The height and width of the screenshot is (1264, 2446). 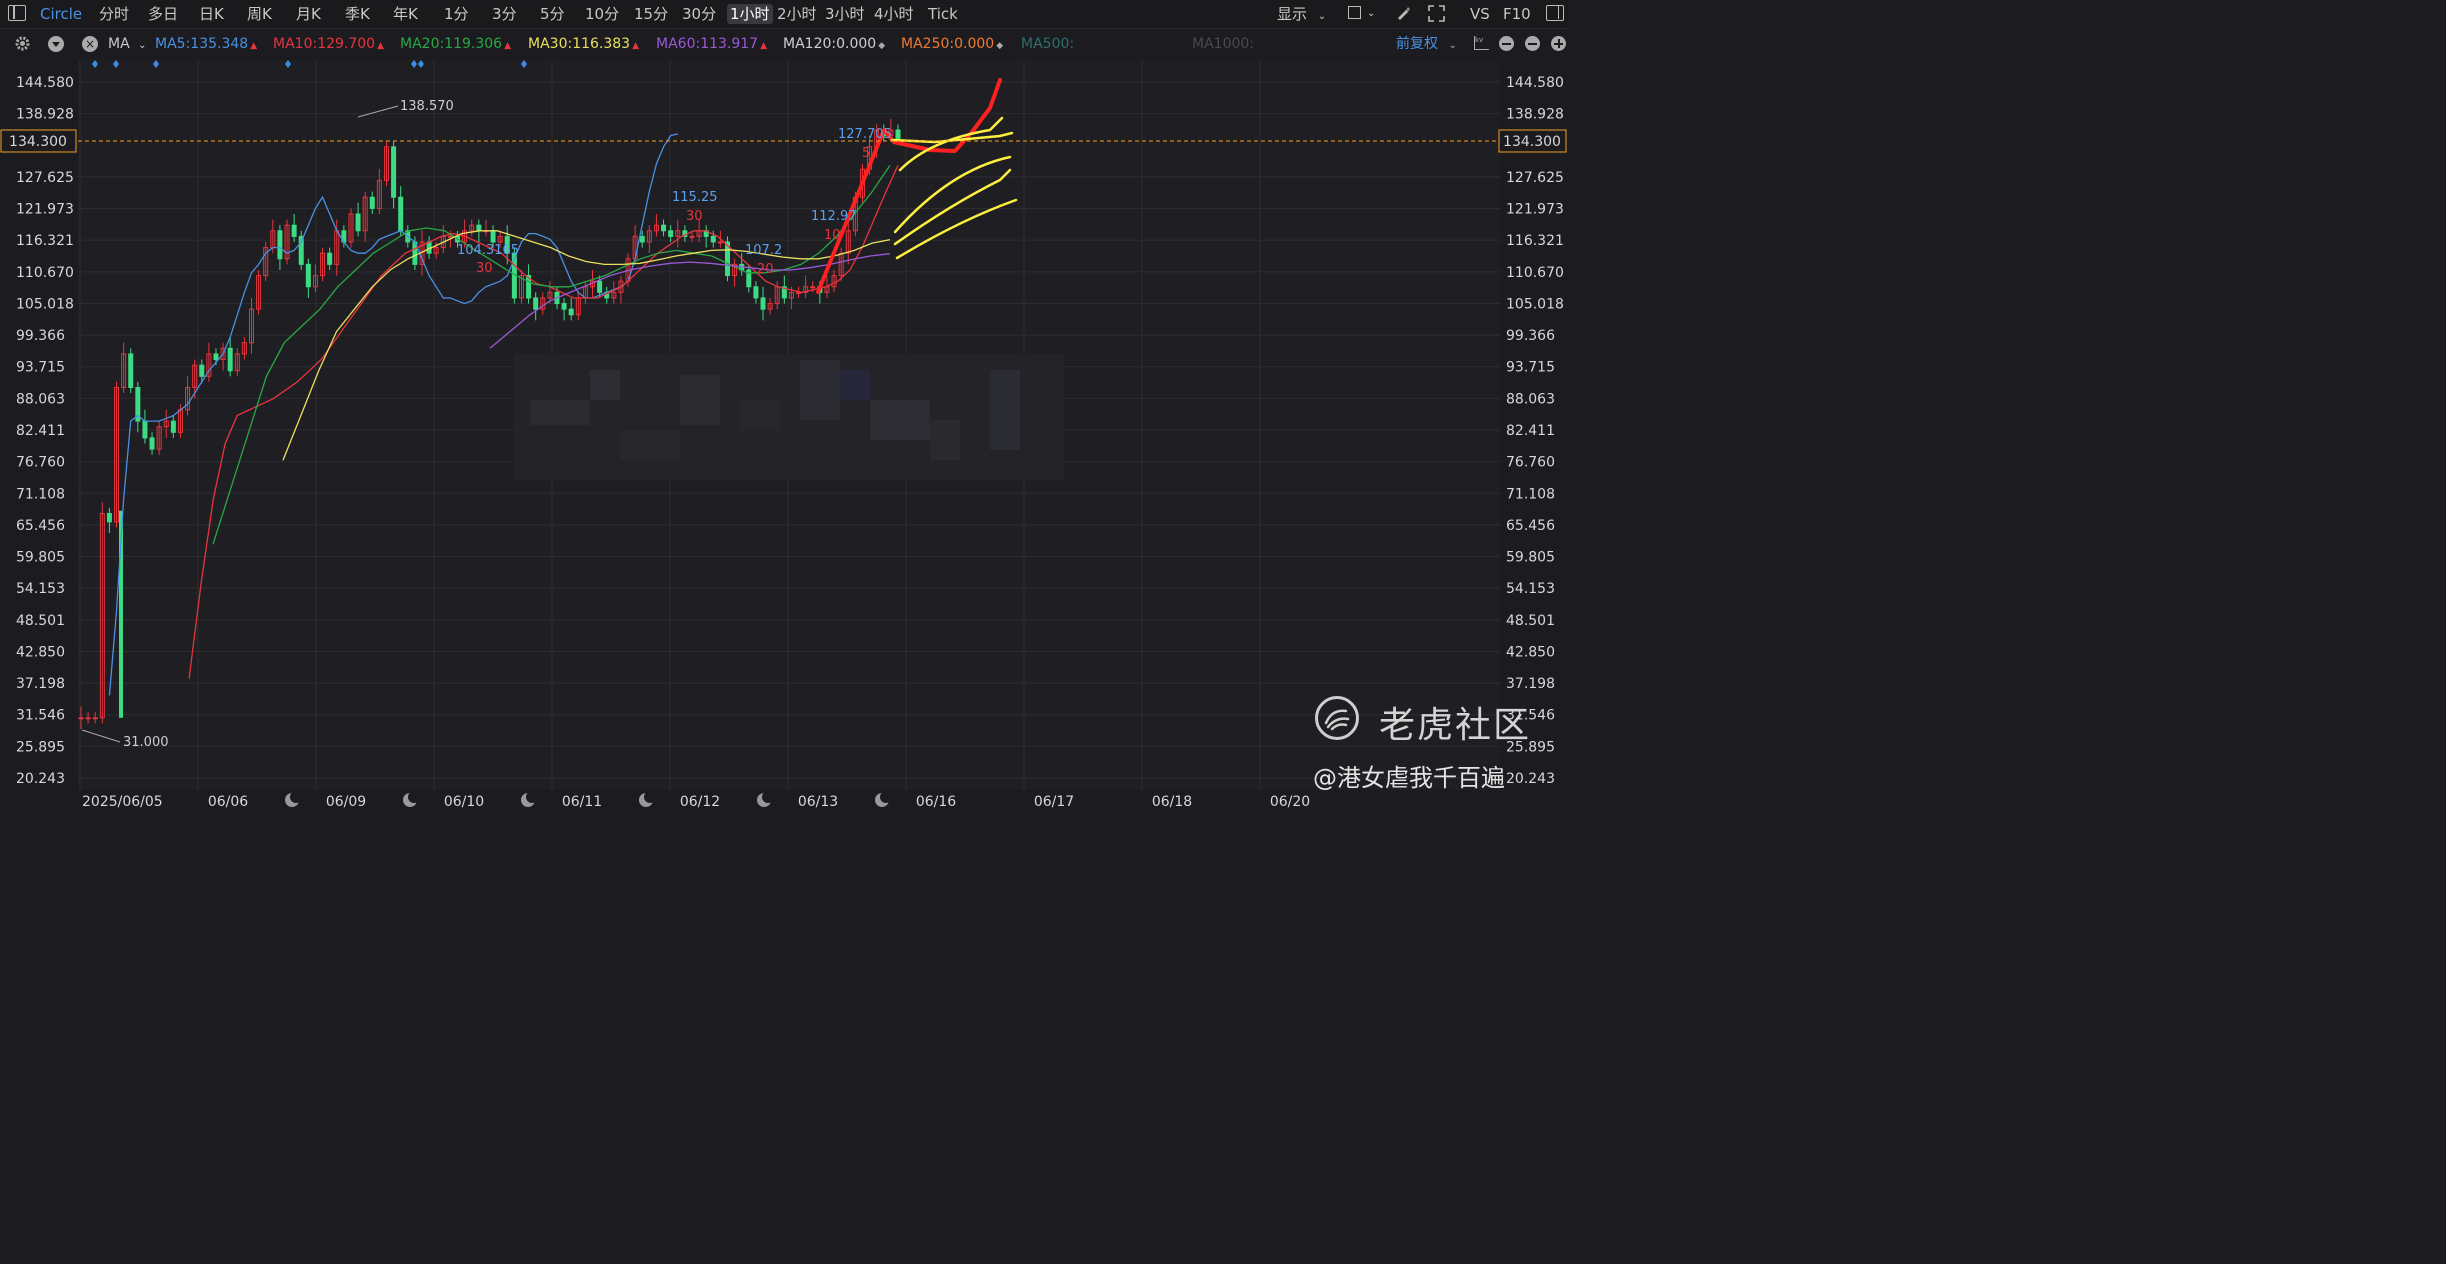 I want to click on period-tab-2hour: 2小时, so click(x=797, y=14).